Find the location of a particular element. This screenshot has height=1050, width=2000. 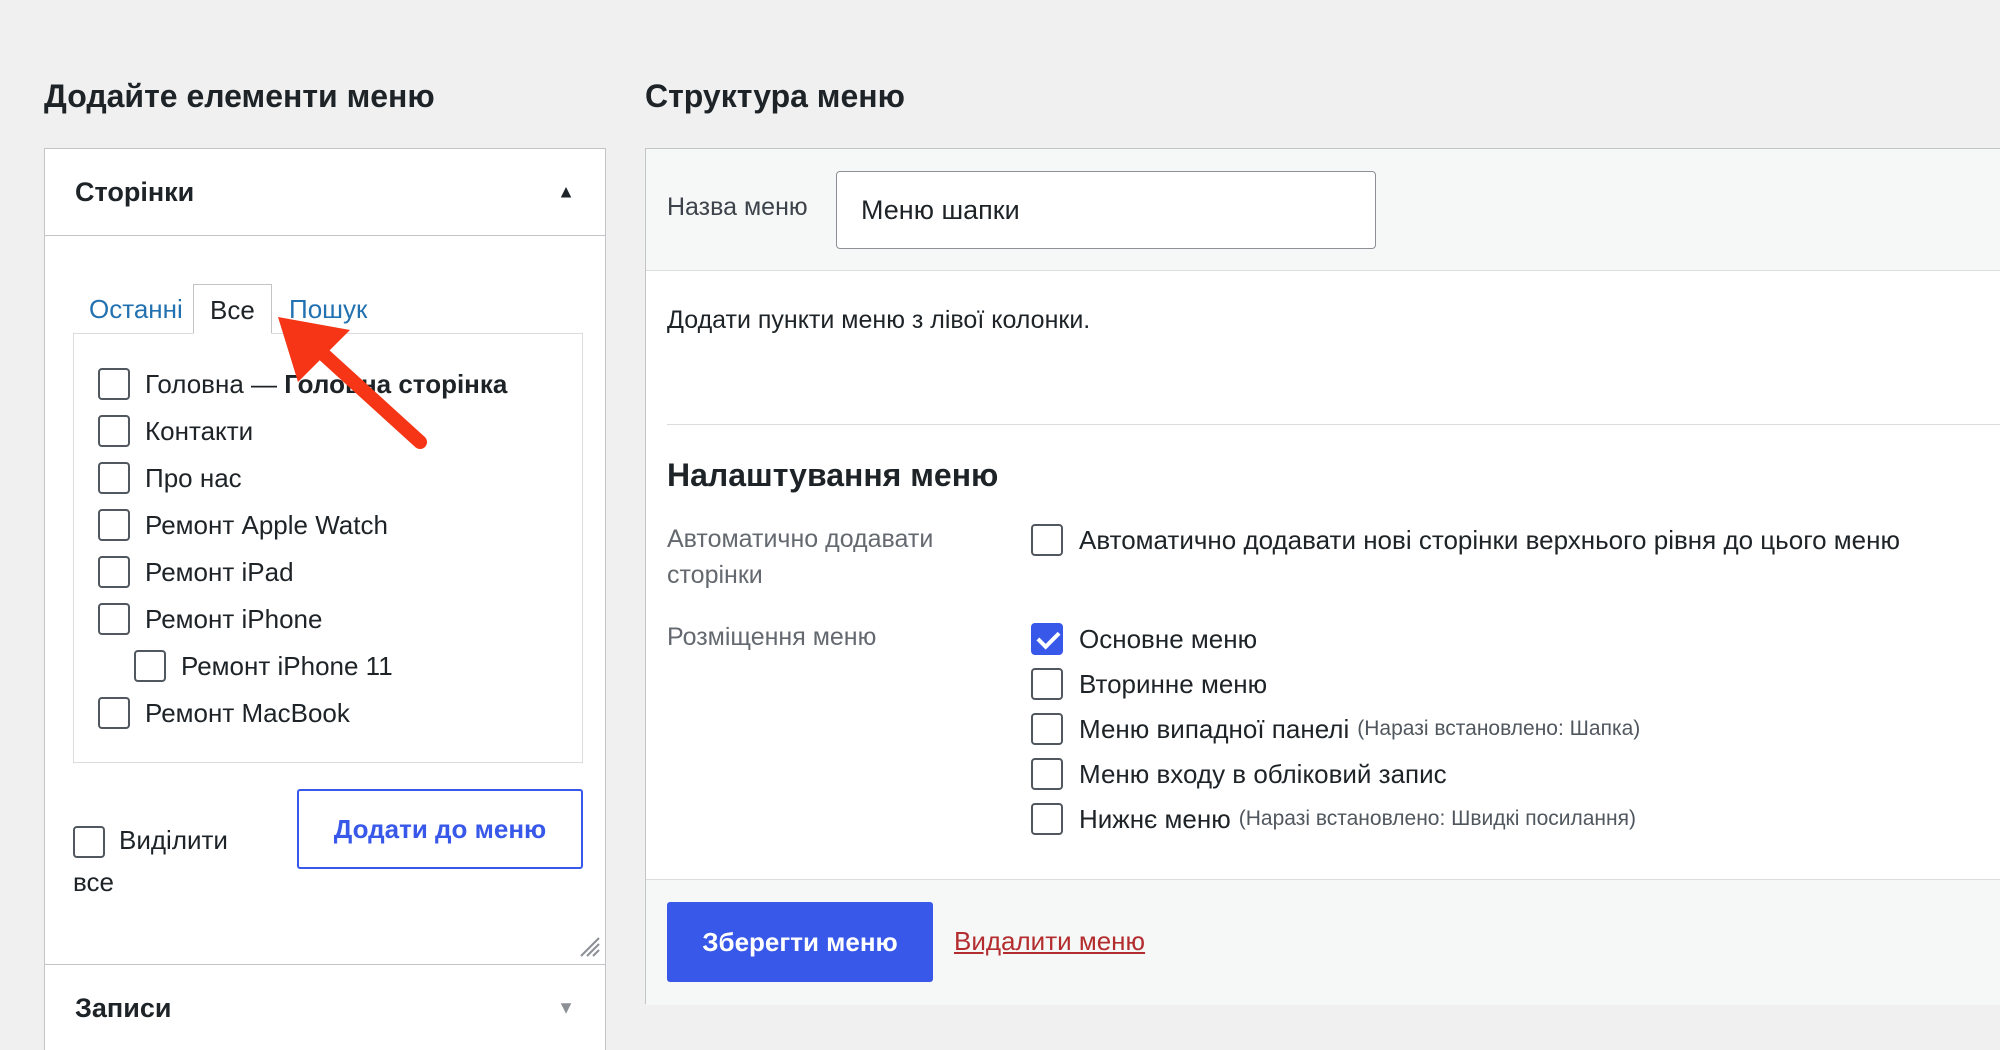

list-item: Про нас is located at coordinates (170, 478).